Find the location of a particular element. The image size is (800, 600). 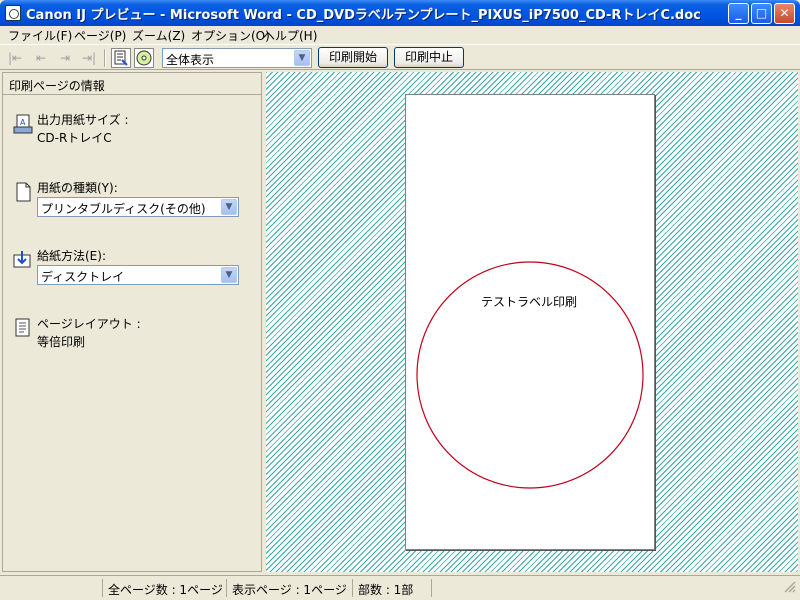

toolbar: |⇤ ⇤ ⇥ ⇥| 全体表示 ▼ 印刷開始 印刷中止 is located at coordinates (400, 57).